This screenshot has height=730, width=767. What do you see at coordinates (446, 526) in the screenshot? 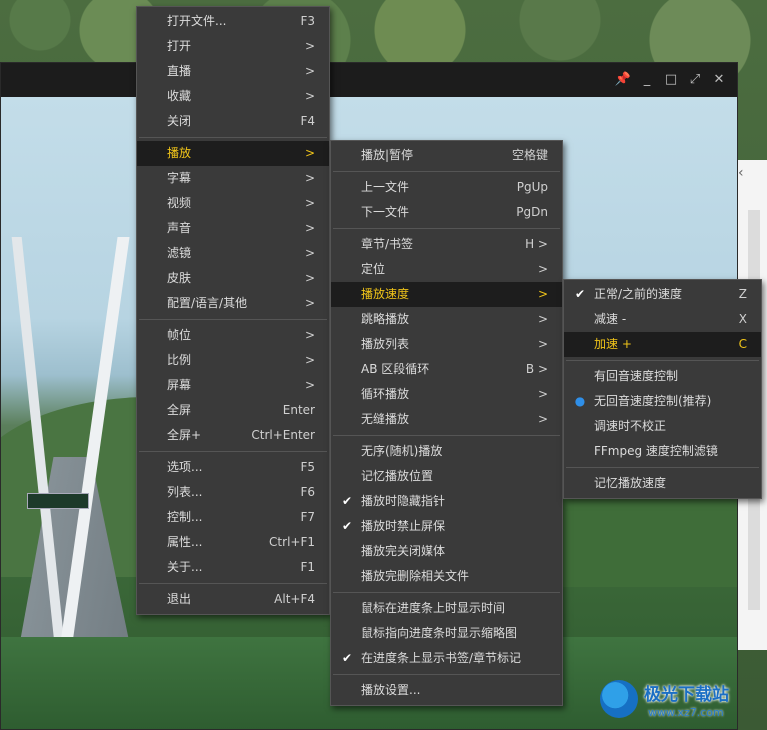
I see `play-menu-item: ✔ 播放时禁止屏保` at bounding box center [446, 526].